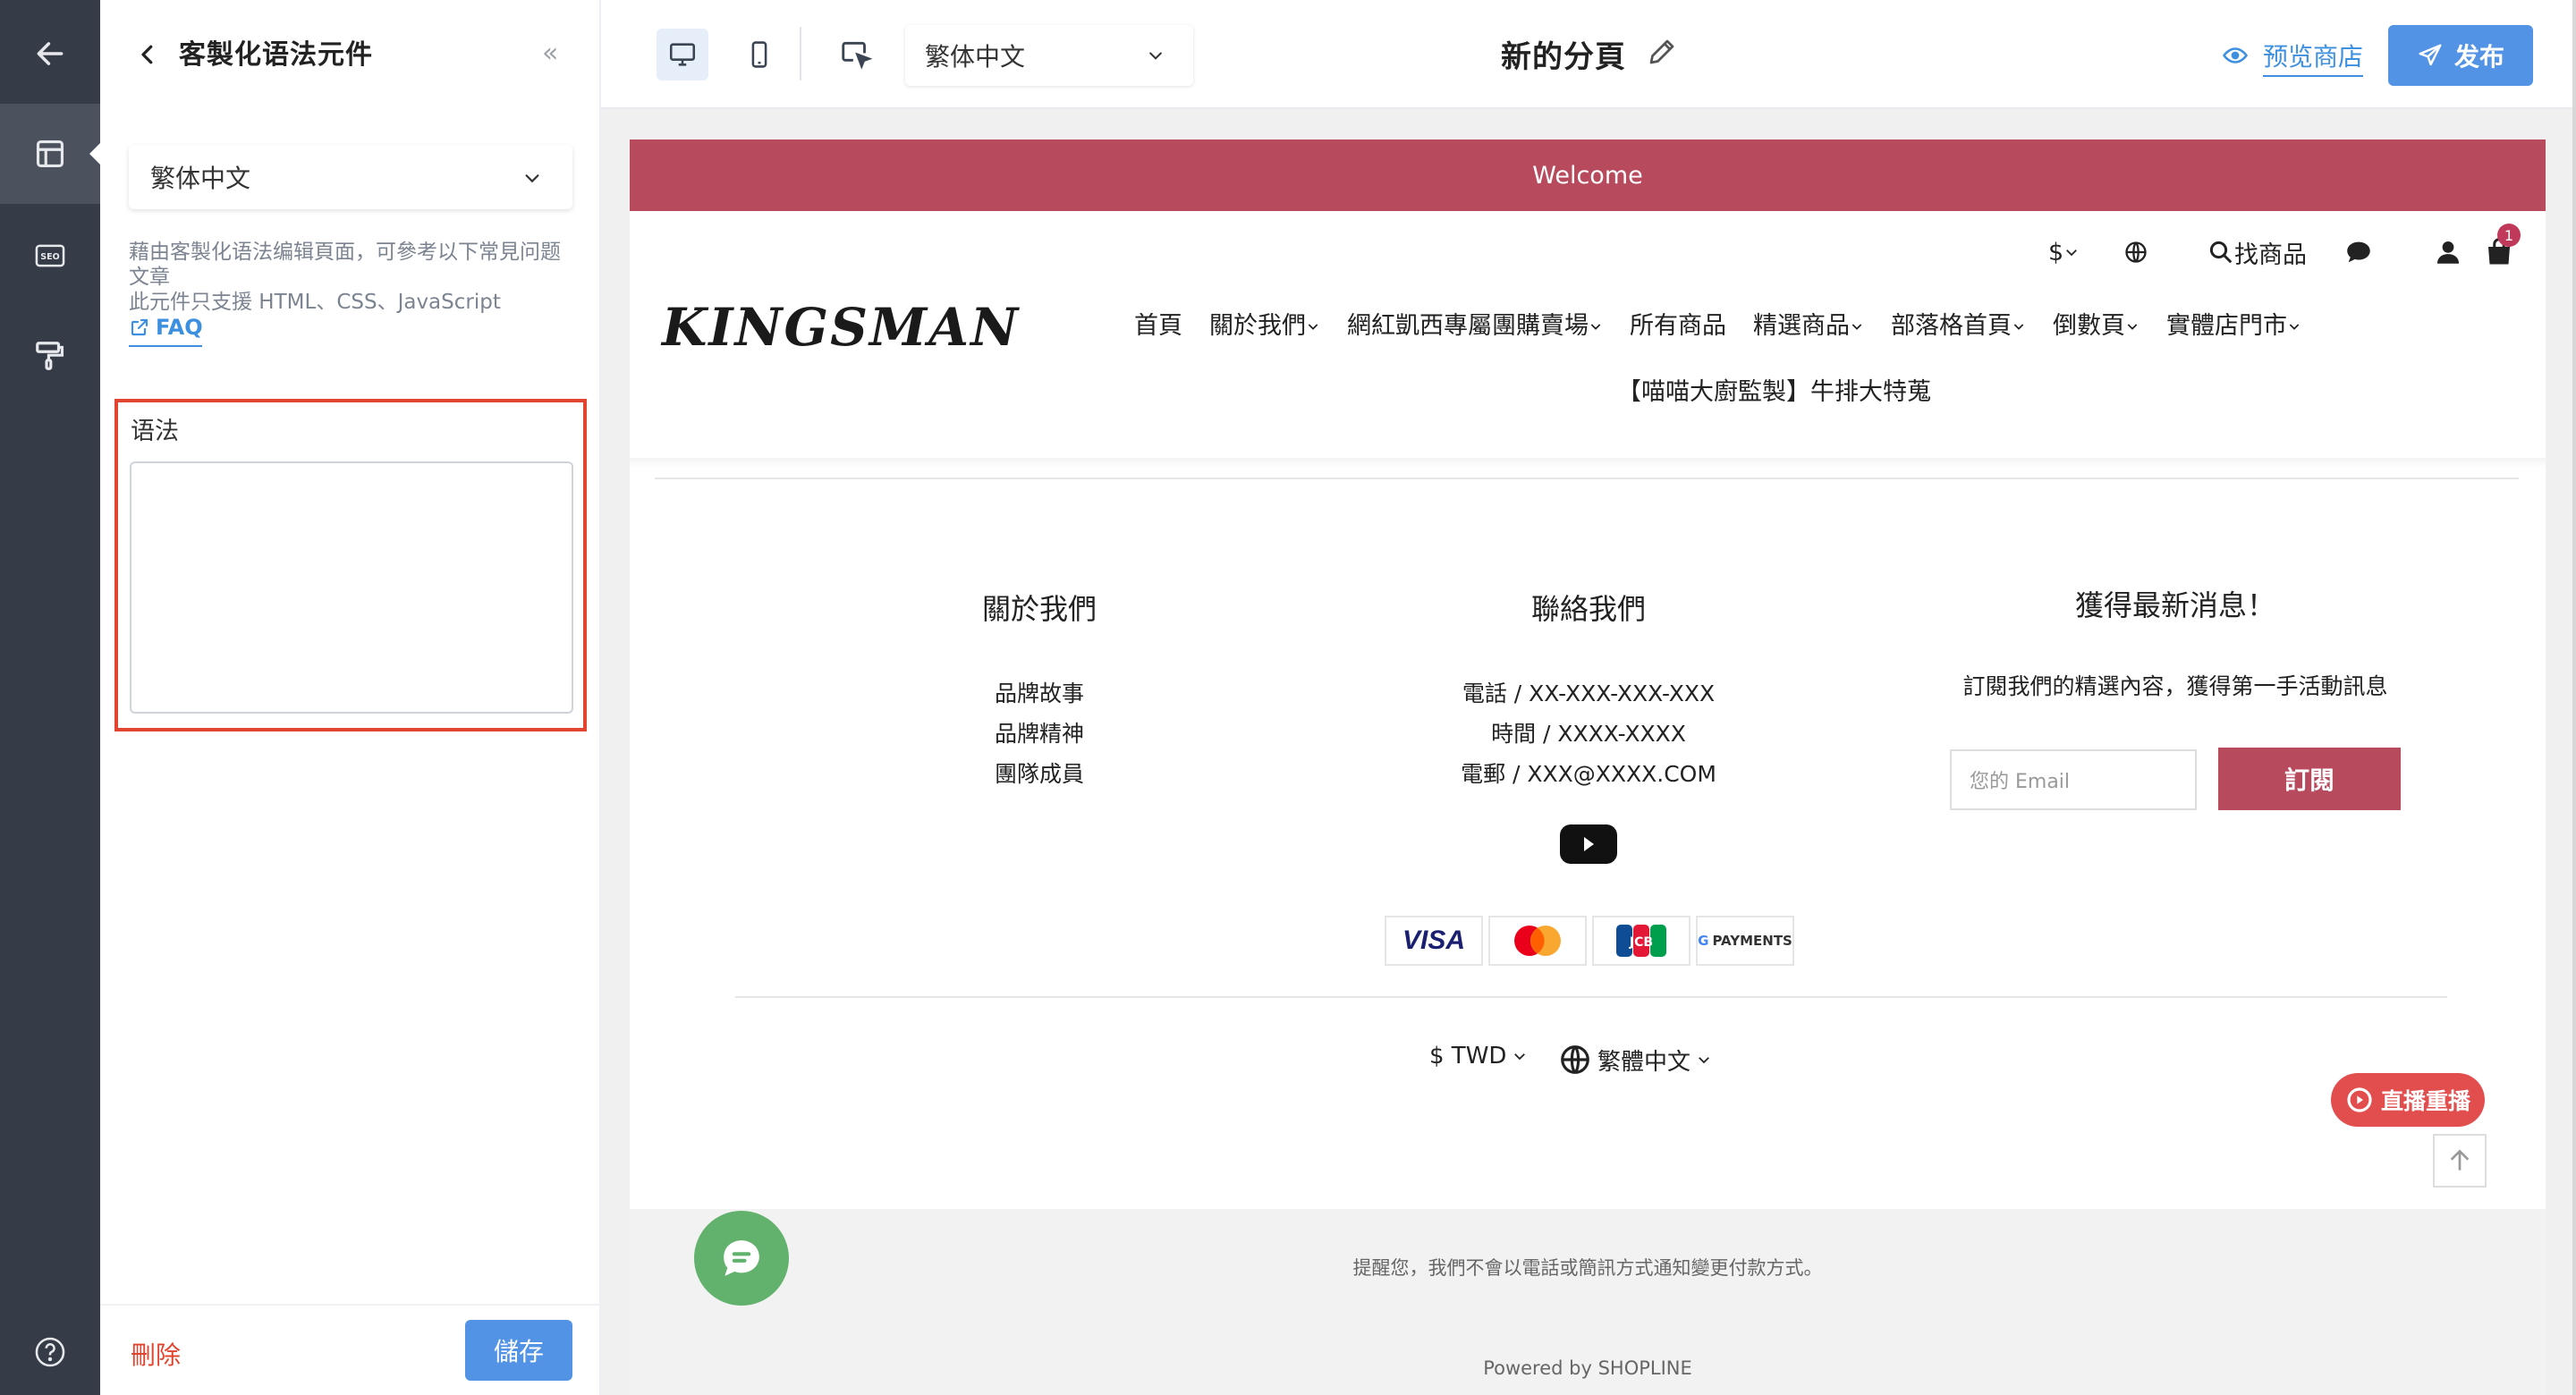 The width and height of the screenshot is (2576, 1395). Describe the element at coordinates (1039, 732) in the screenshot. I see `footer-about-link: 品牌精神` at that location.